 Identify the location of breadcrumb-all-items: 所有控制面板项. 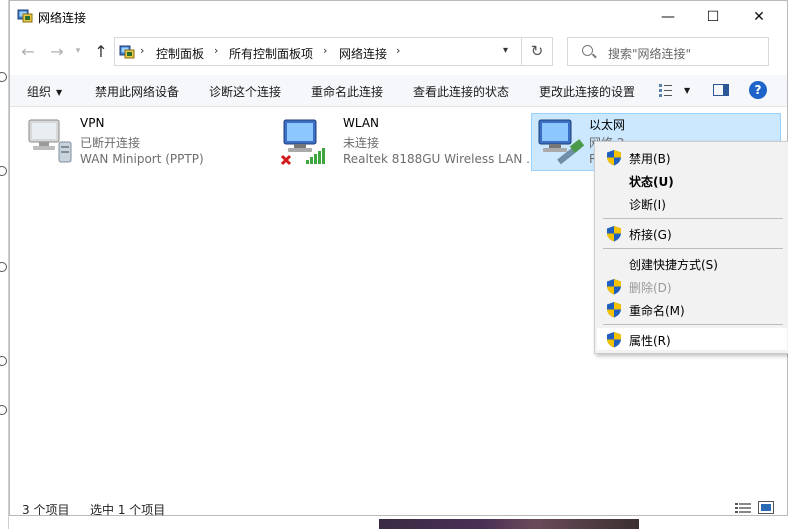
(271, 53).